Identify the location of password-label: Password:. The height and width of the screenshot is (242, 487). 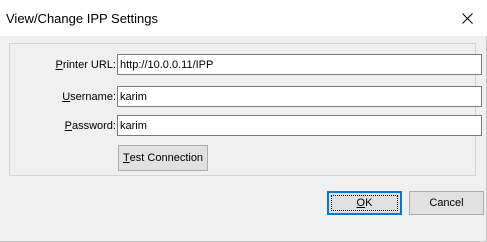
(90, 126).